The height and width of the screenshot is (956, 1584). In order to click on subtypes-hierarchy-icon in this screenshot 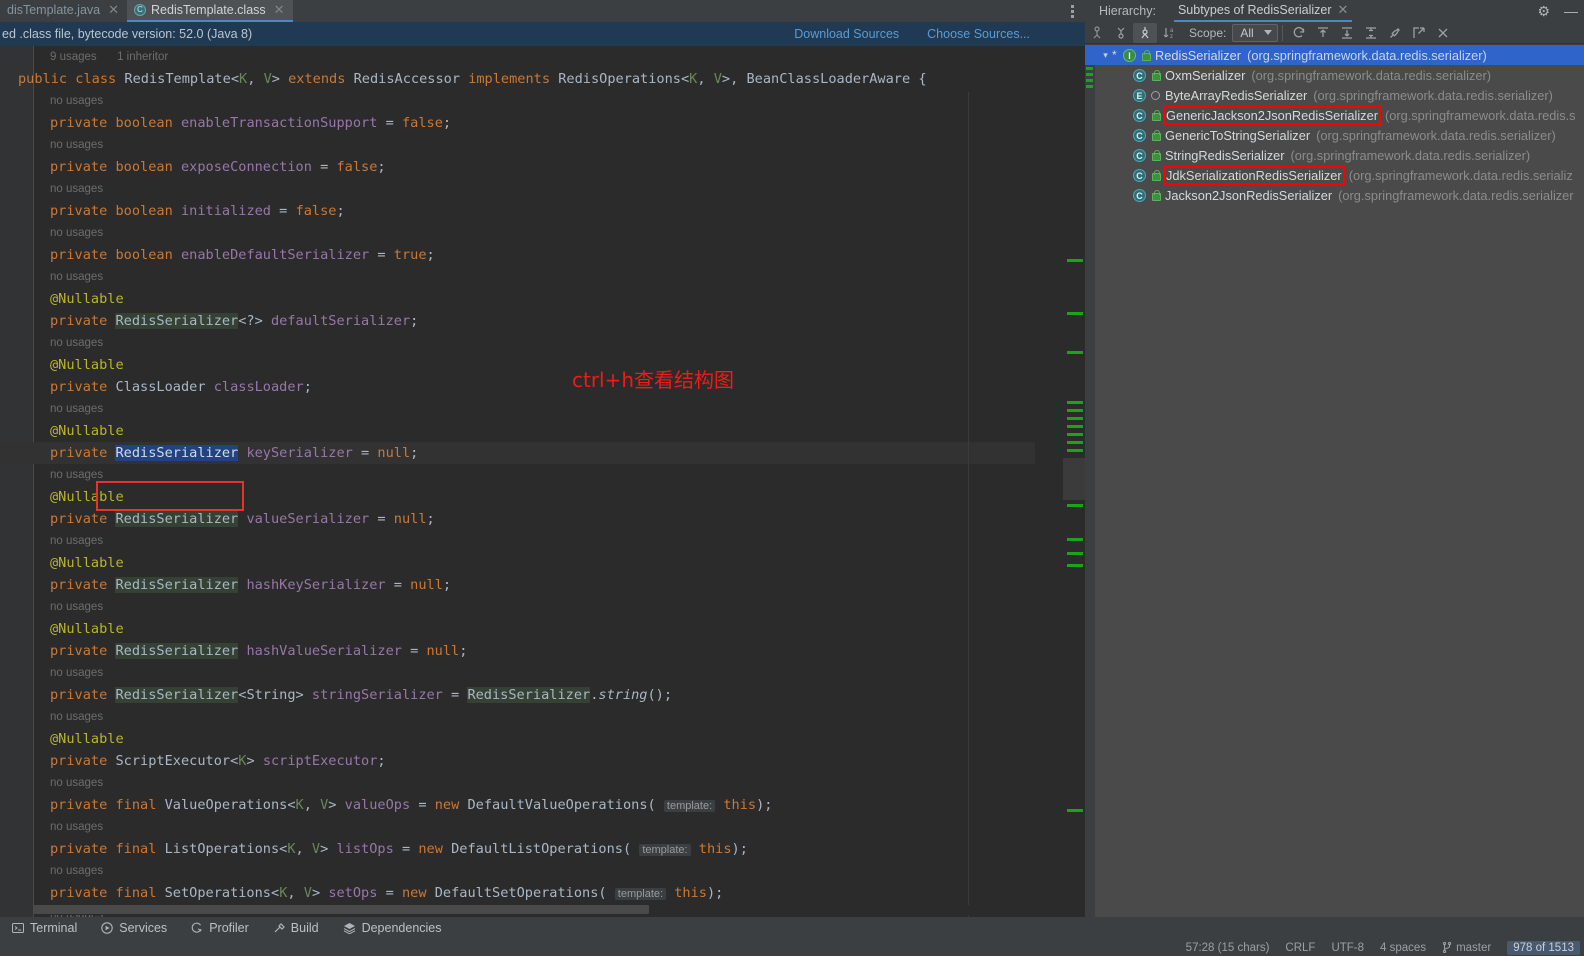, I will do `click(1121, 33)`.